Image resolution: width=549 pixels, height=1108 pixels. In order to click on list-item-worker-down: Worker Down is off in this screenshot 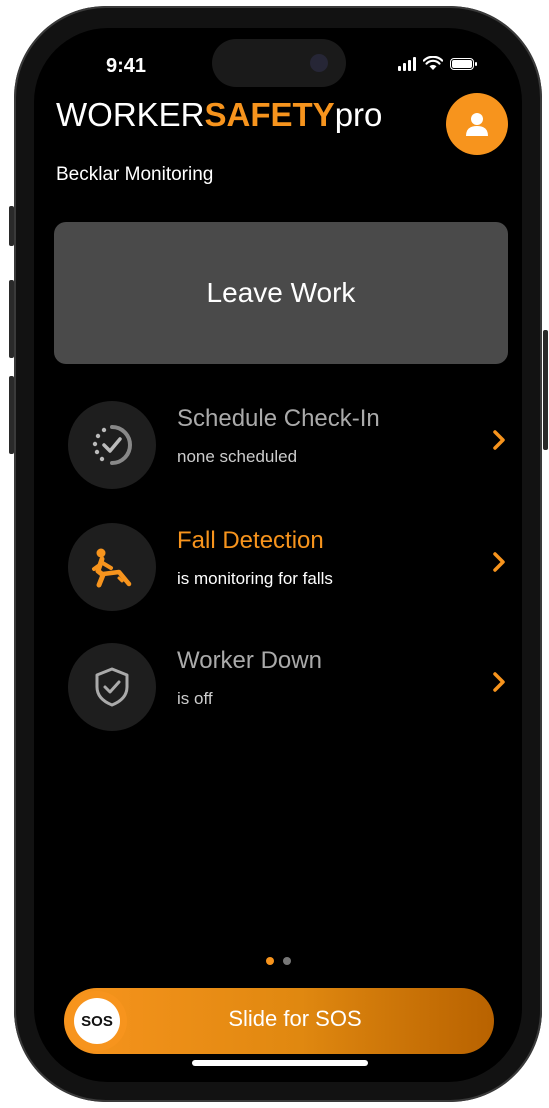, I will do `click(286, 689)`.